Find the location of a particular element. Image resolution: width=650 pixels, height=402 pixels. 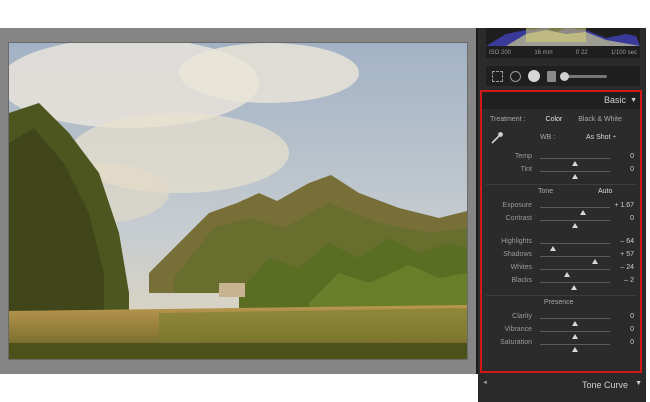

tint-label: Tint is located at coordinates (526, 169).